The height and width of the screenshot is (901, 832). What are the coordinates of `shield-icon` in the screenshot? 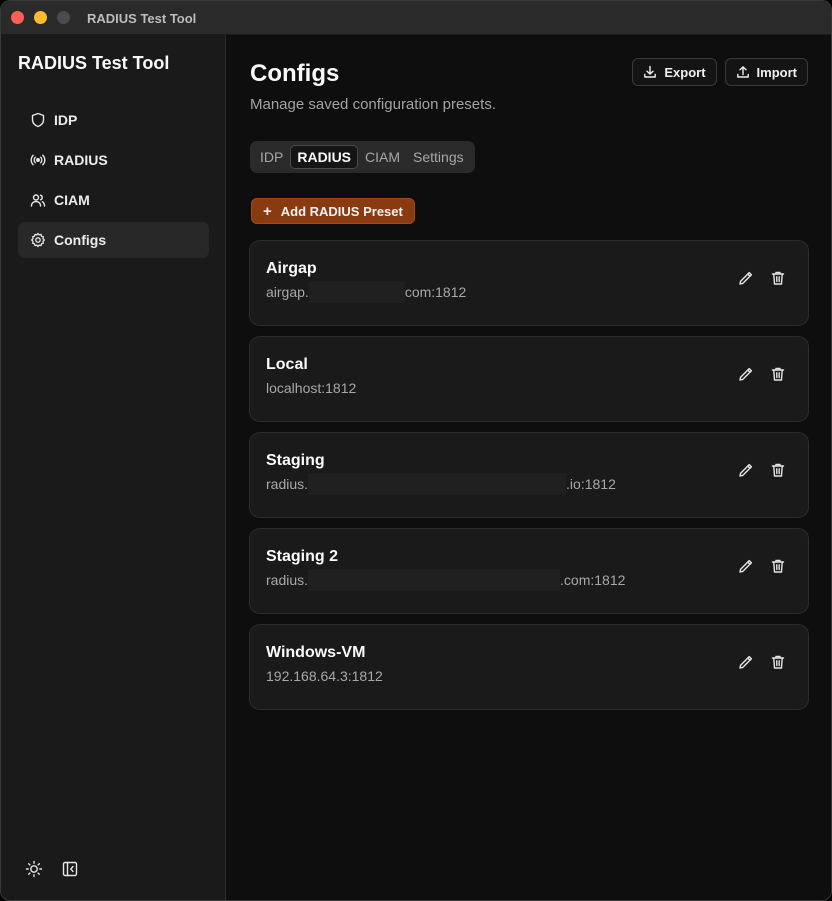 It's located at (38, 120).